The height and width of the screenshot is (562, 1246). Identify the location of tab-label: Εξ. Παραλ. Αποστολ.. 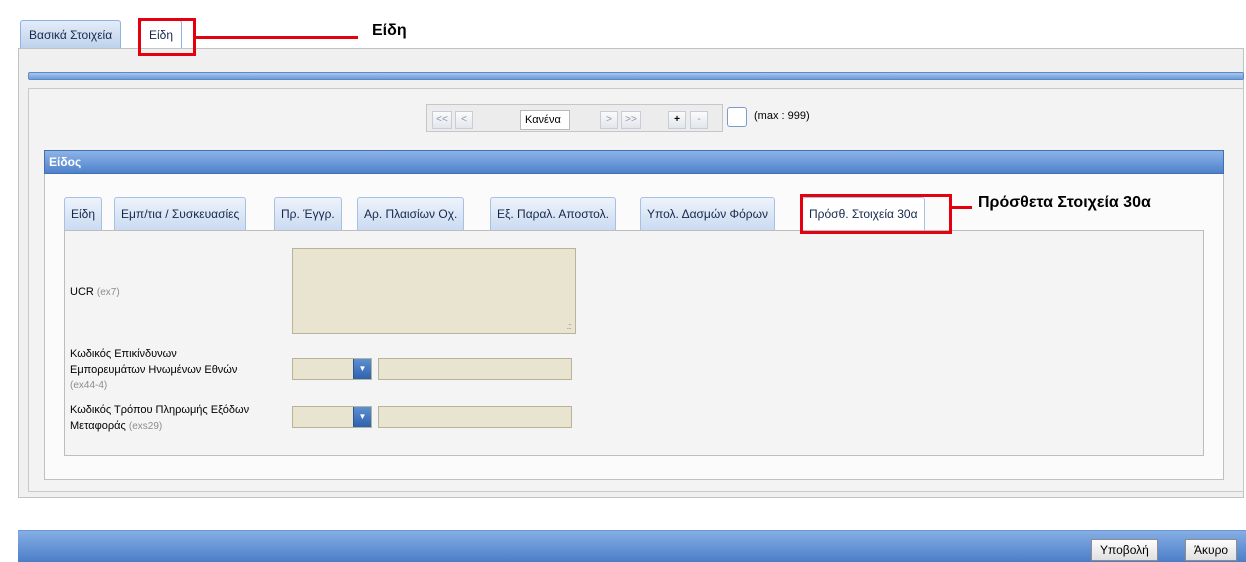
(553, 214).